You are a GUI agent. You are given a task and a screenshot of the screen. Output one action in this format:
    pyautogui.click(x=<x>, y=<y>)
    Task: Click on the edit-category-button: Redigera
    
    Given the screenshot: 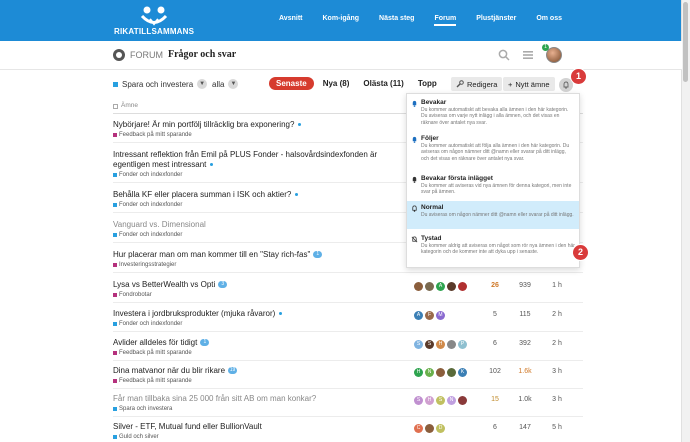 What is the action you would take?
    pyautogui.click(x=477, y=84)
    